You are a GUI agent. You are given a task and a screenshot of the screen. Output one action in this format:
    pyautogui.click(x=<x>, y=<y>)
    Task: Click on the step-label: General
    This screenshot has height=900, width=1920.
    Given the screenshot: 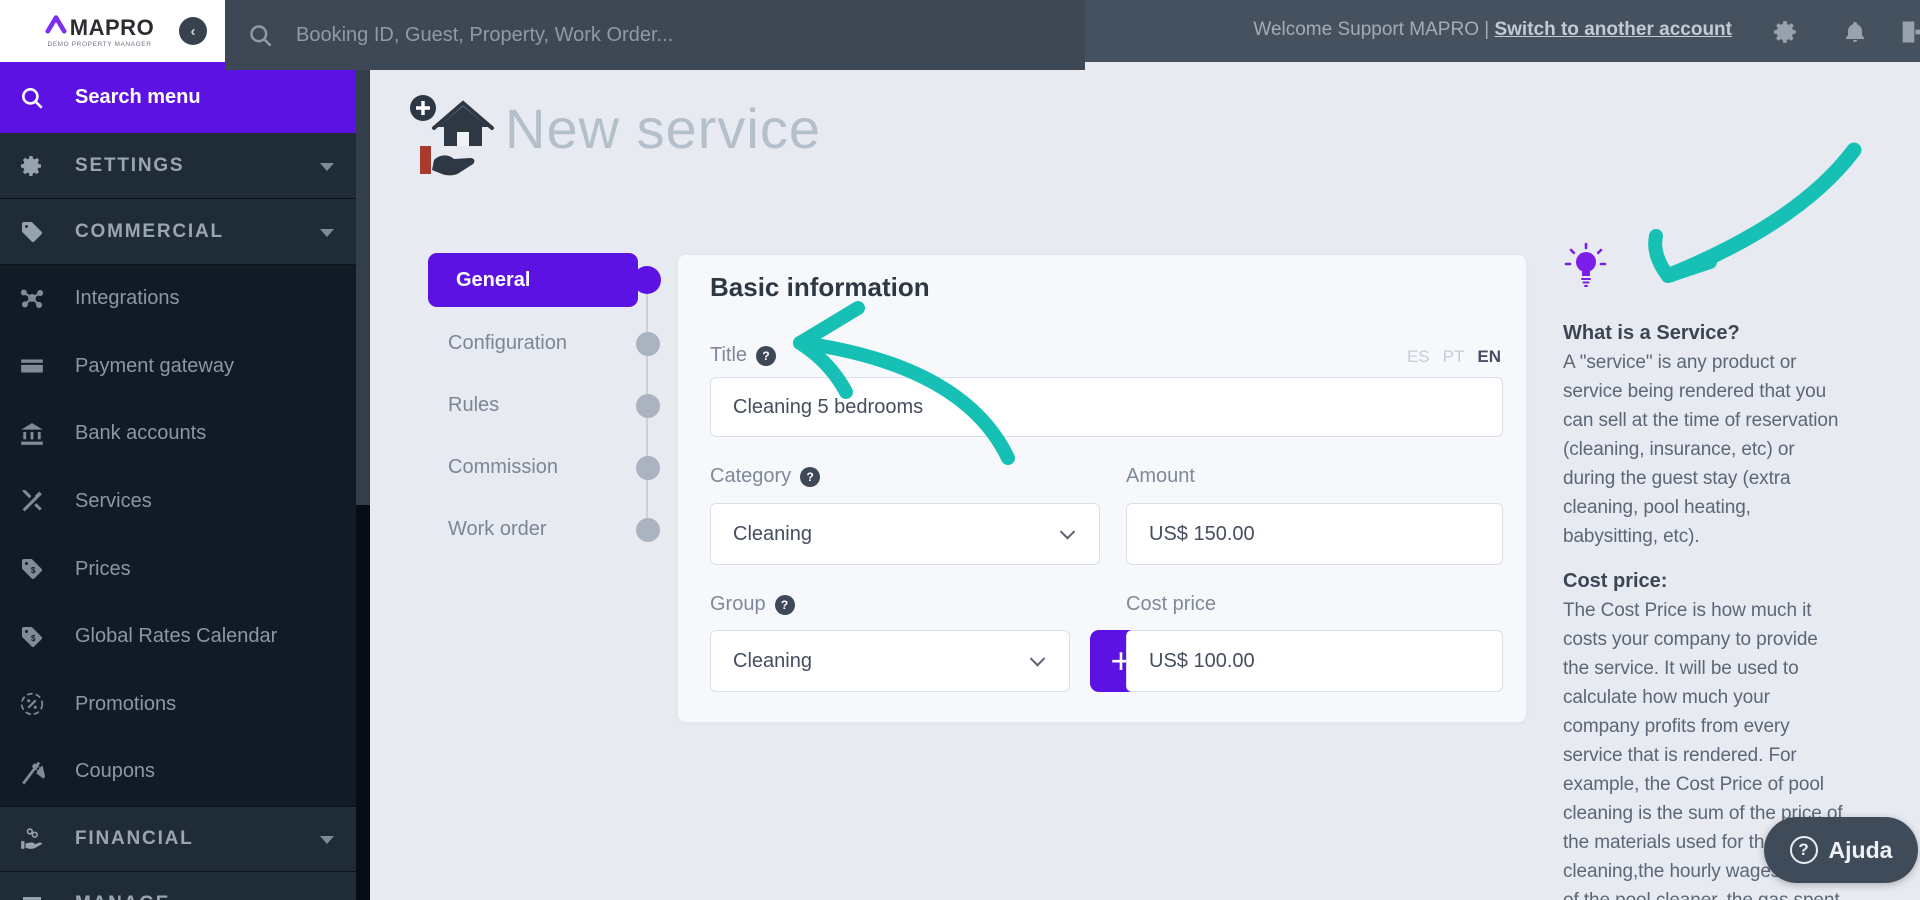 What is the action you would take?
    pyautogui.click(x=493, y=279)
    